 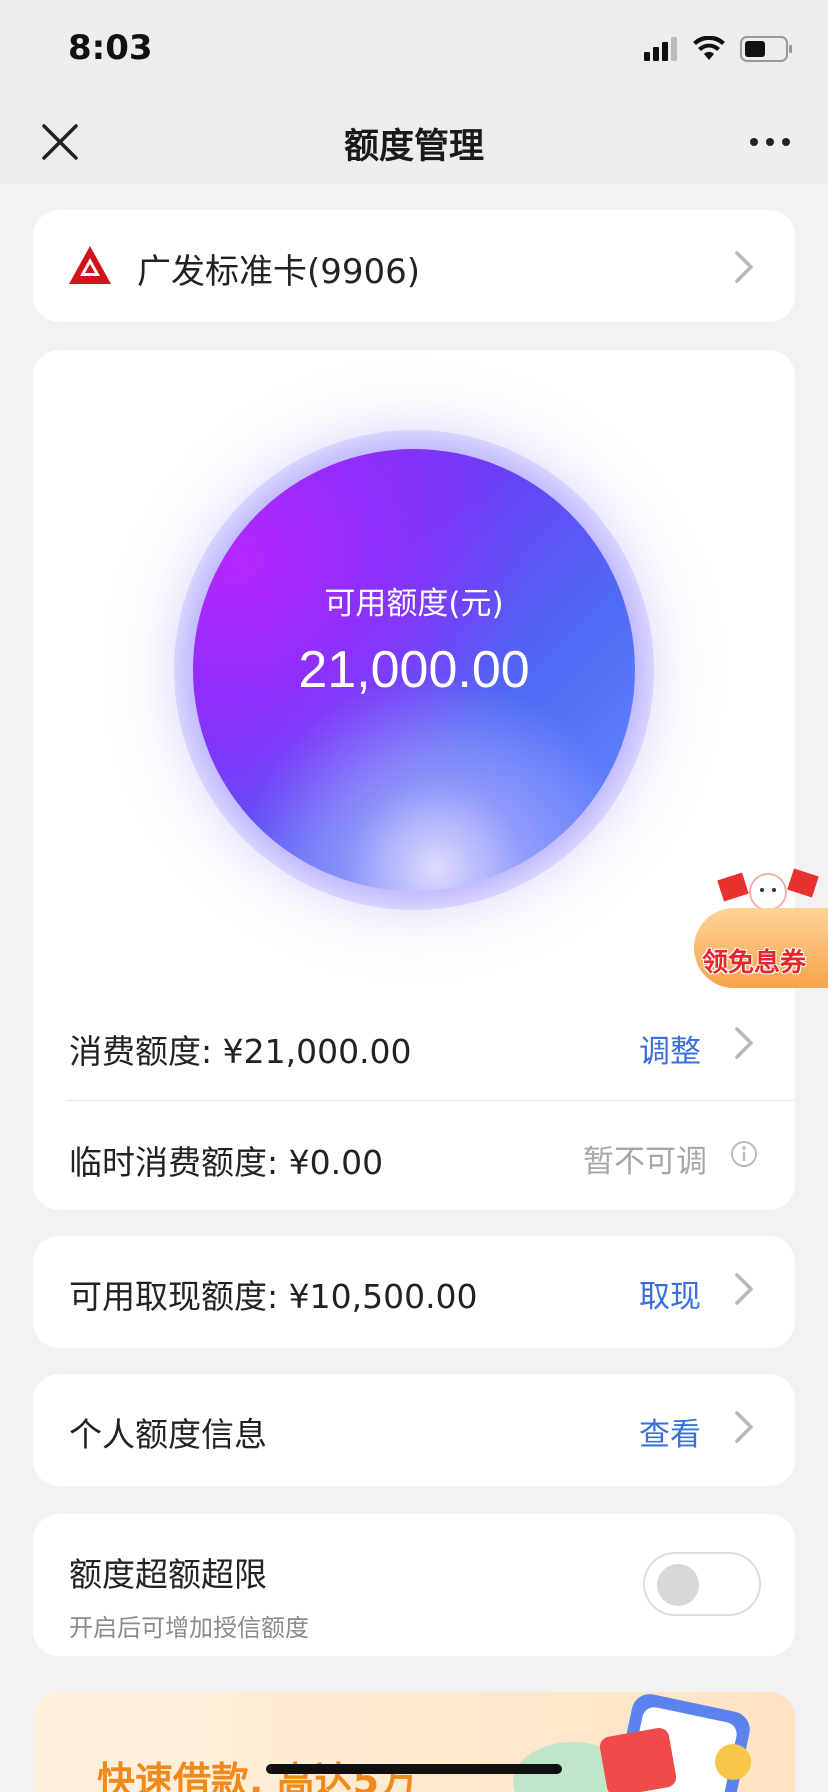 What do you see at coordinates (240, 1051) in the screenshot?
I see `consume-limit-label: 消费额度: ¥21,000.00` at bounding box center [240, 1051].